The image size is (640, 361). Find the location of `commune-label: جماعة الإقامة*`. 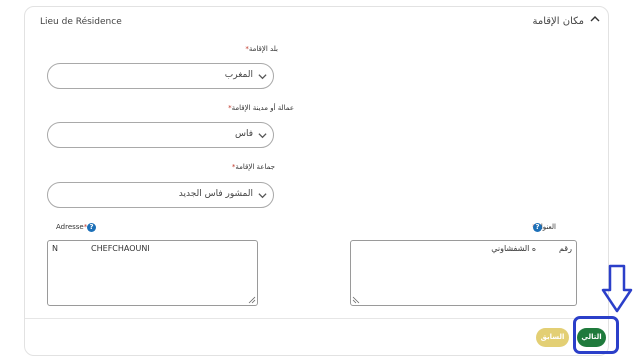

commune-label: جماعة الإقامة* is located at coordinates (253, 167).